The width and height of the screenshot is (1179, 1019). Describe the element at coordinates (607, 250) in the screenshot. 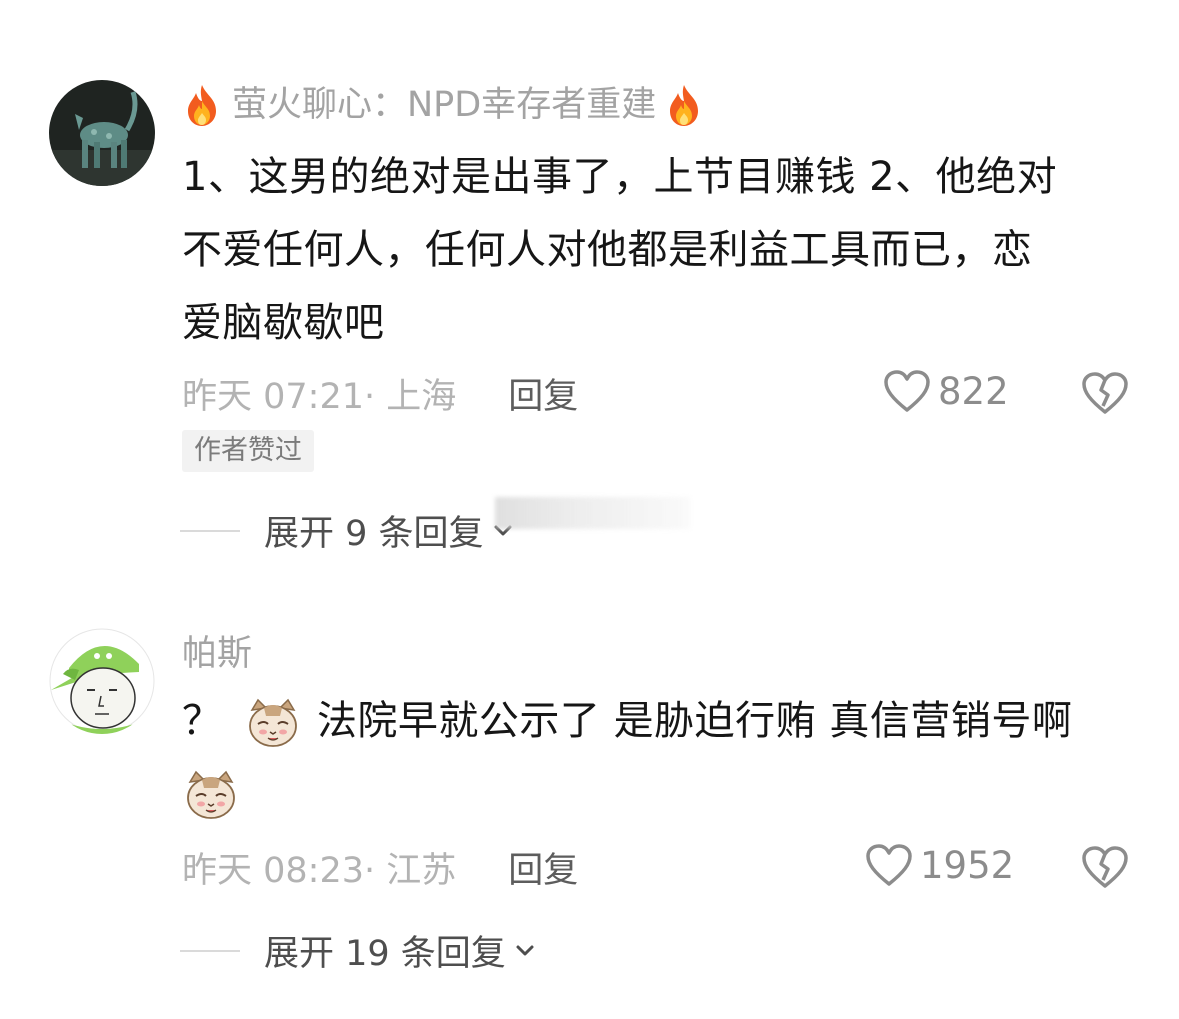

I see `comment-text-line: 不爱任何人，任何人对他都是利益工具而已，恋` at that location.